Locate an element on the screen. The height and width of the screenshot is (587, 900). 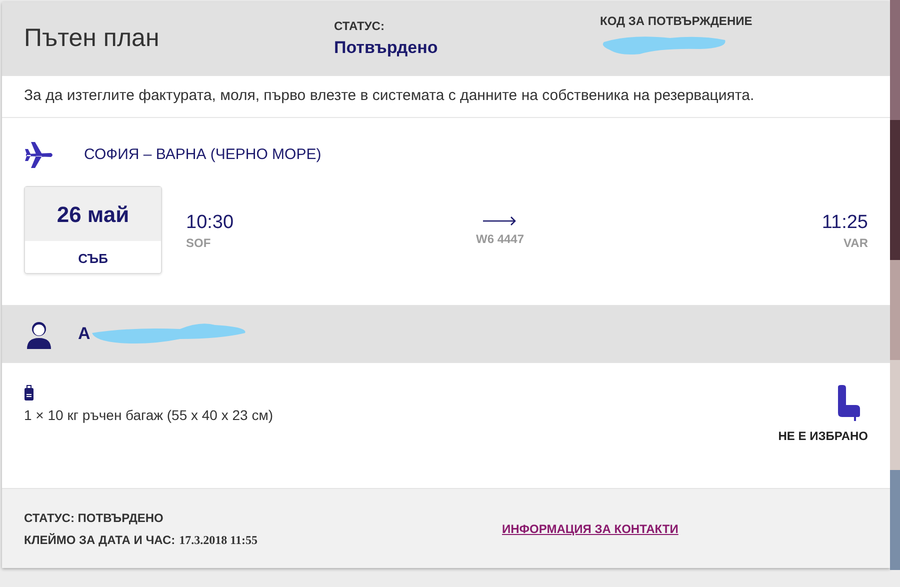
departure-time: 10:30 is located at coordinates (210, 223).